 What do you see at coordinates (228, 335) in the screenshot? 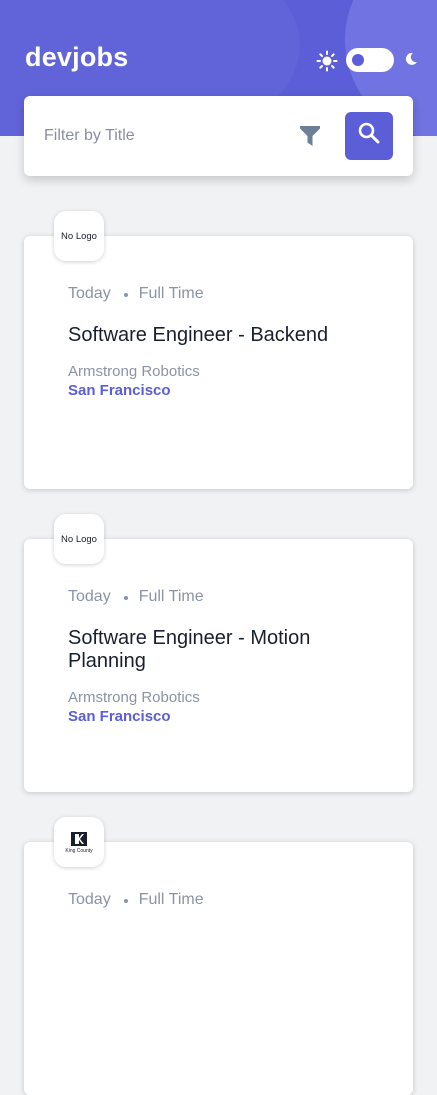
I see `job-title: Software Engineer - Backend` at bounding box center [228, 335].